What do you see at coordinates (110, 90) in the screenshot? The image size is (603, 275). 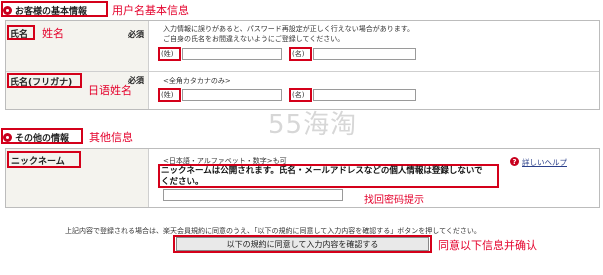 I see `kana-annotation: 日语姓名` at bounding box center [110, 90].